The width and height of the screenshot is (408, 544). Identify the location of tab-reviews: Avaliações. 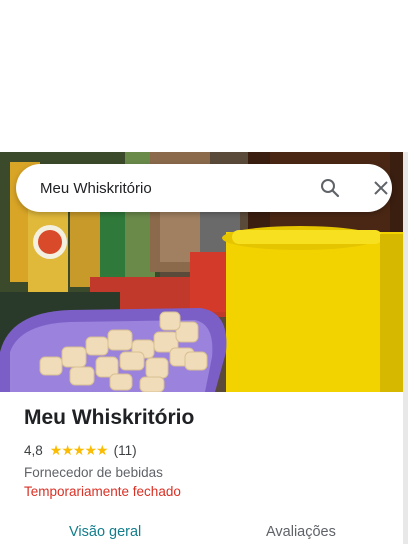
(301, 532).